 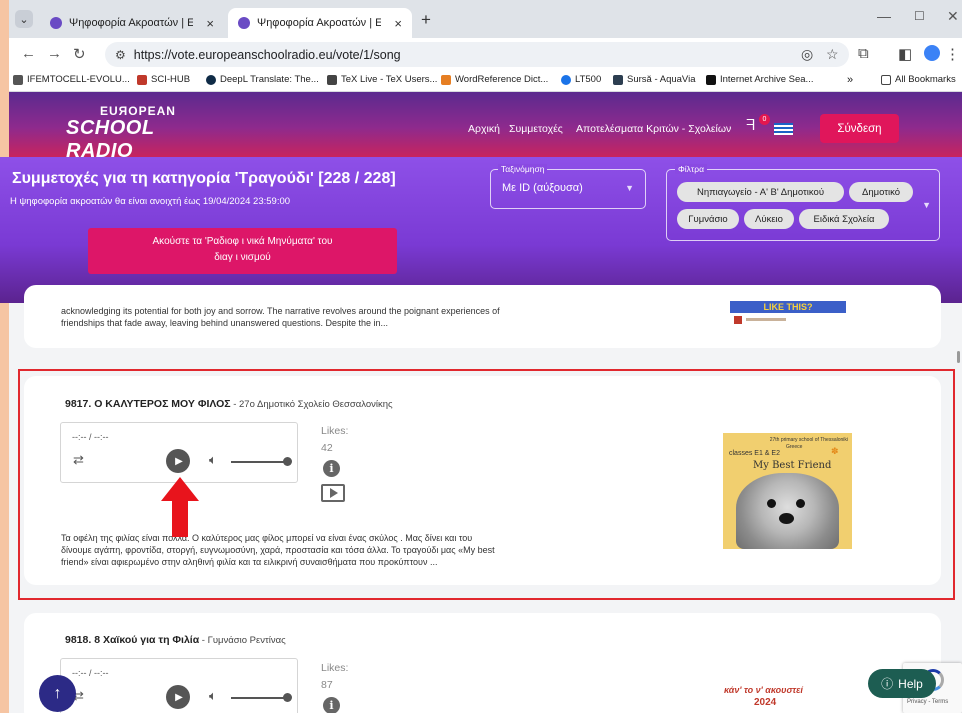 What do you see at coordinates (708, 219) in the screenshot?
I see `filter-chip-gymnasium: Γυμνάσιο` at bounding box center [708, 219].